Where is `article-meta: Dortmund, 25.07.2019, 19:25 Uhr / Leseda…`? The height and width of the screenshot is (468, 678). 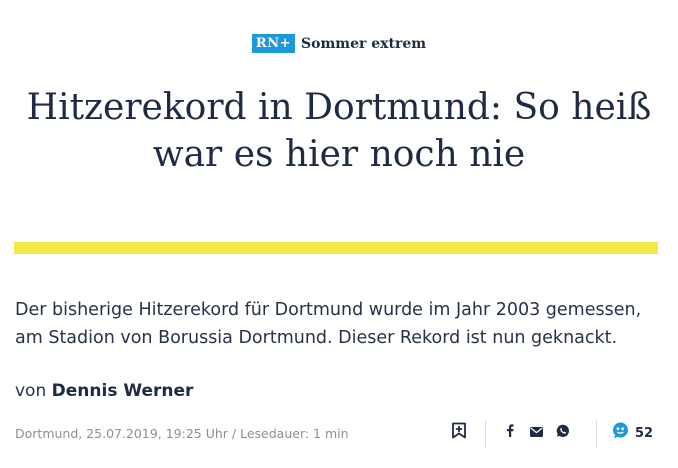
article-meta: Dortmund, 25.07.2019, 19:25 Uhr / Leseda… is located at coordinates (182, 433).